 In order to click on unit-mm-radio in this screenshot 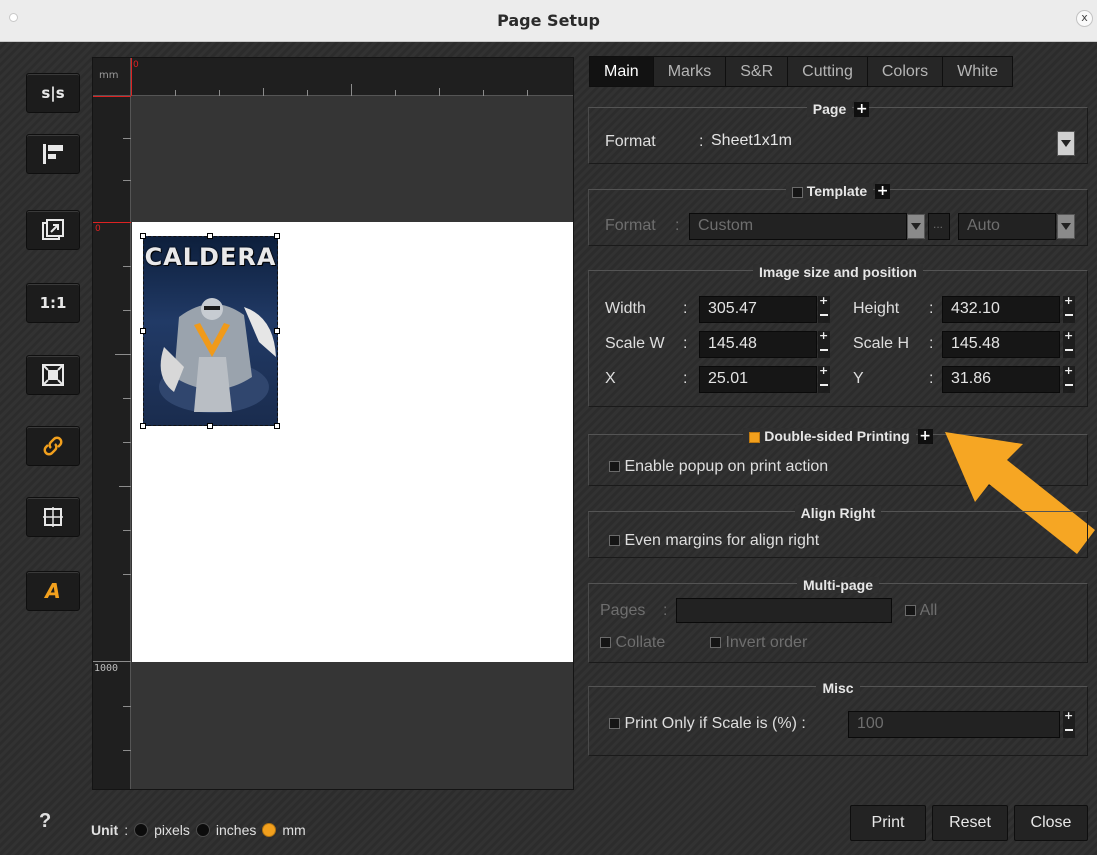, I will do `click(269, 830)`.